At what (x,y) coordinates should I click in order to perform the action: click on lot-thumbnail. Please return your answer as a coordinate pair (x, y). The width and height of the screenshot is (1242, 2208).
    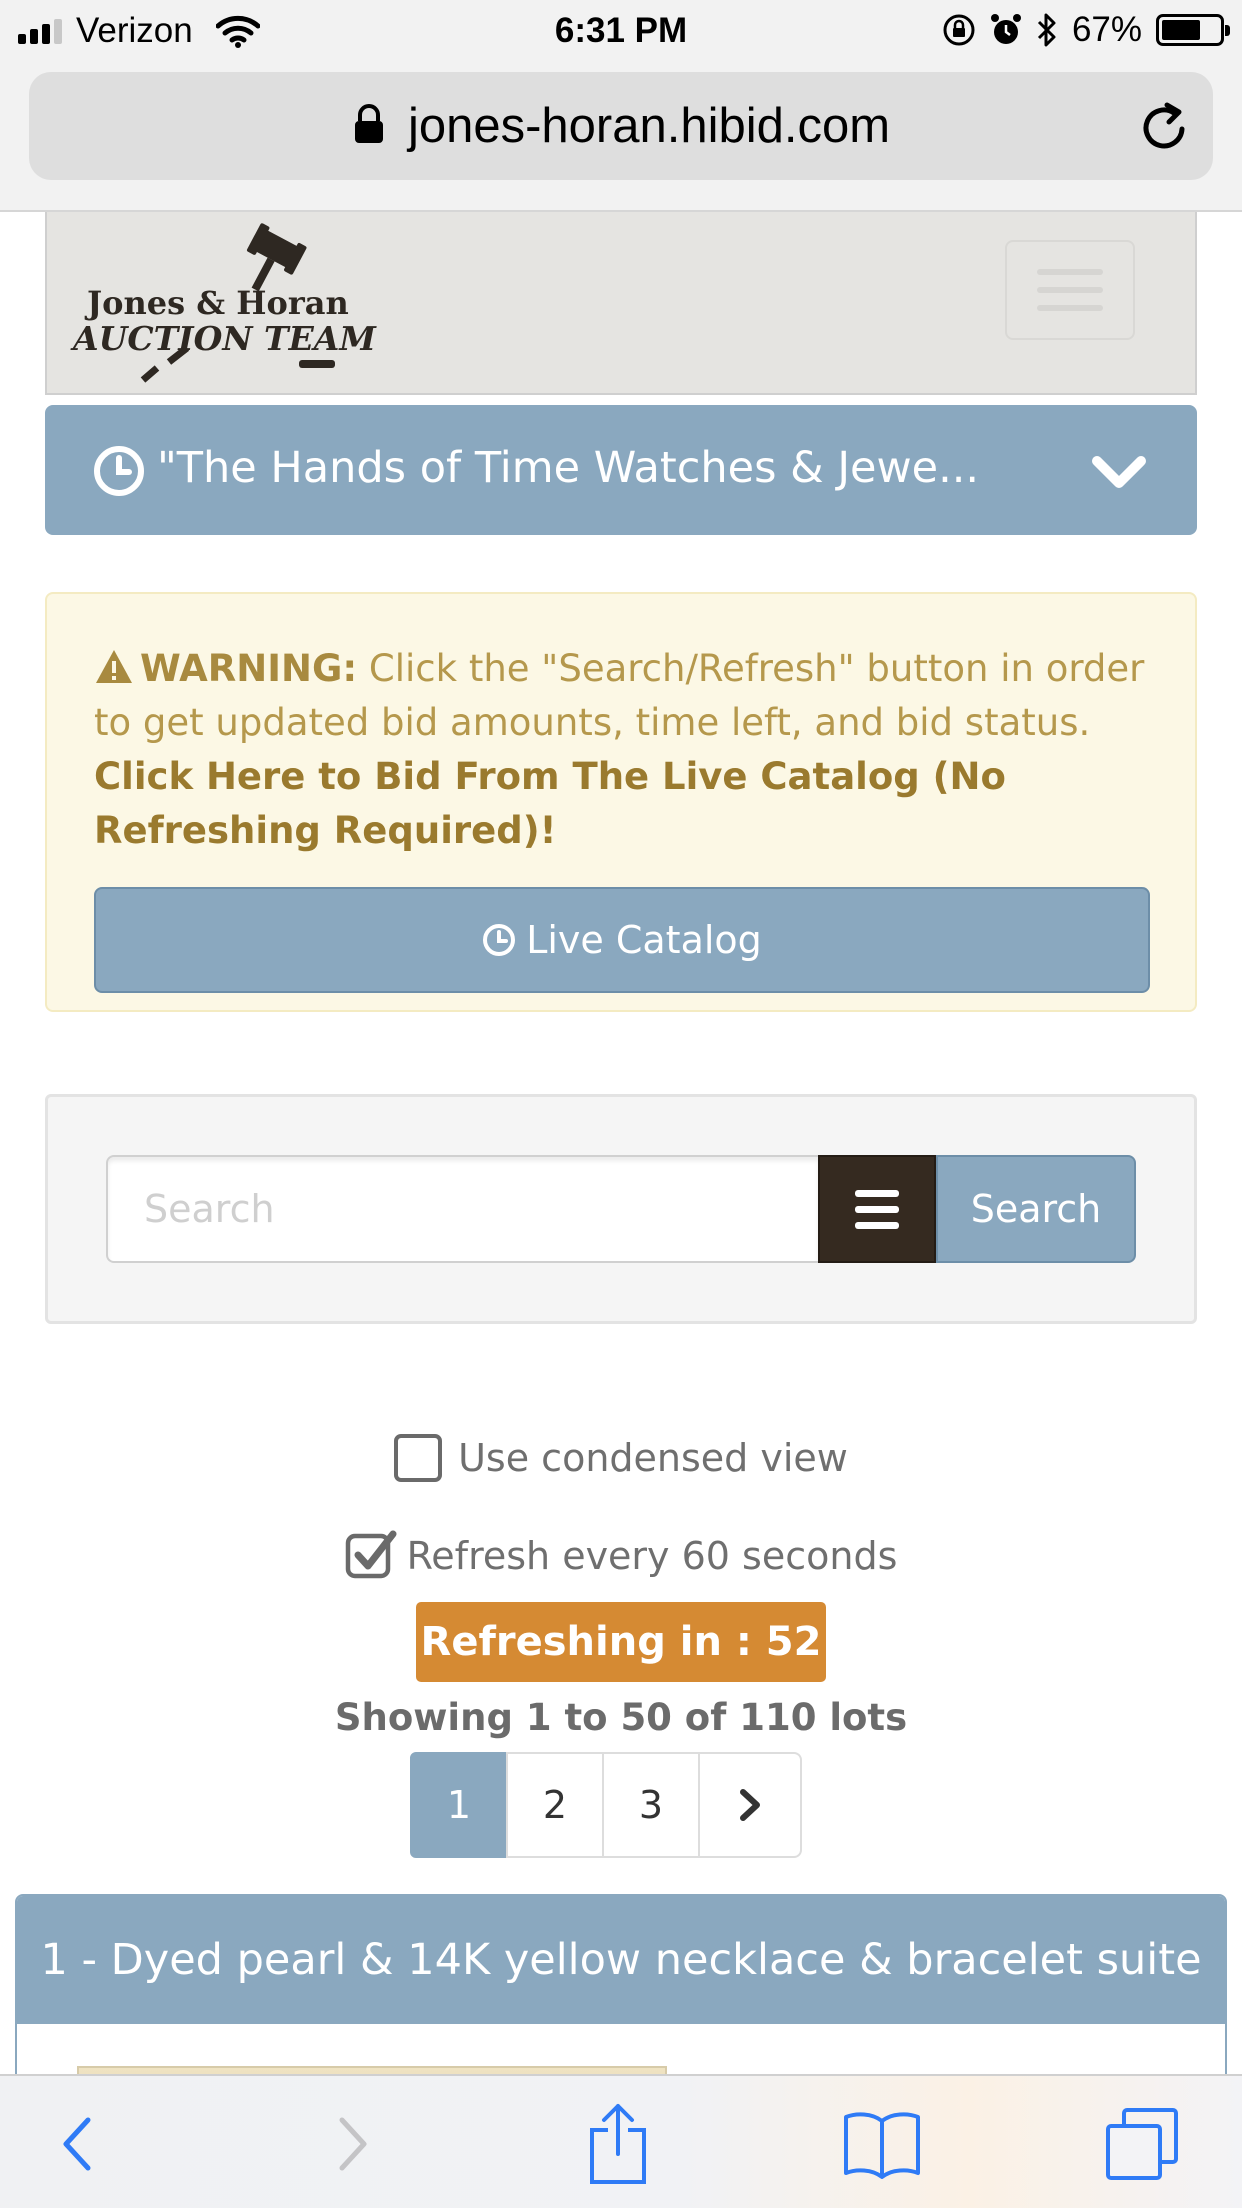
    Looking at the image, I should click on (372, 2070).